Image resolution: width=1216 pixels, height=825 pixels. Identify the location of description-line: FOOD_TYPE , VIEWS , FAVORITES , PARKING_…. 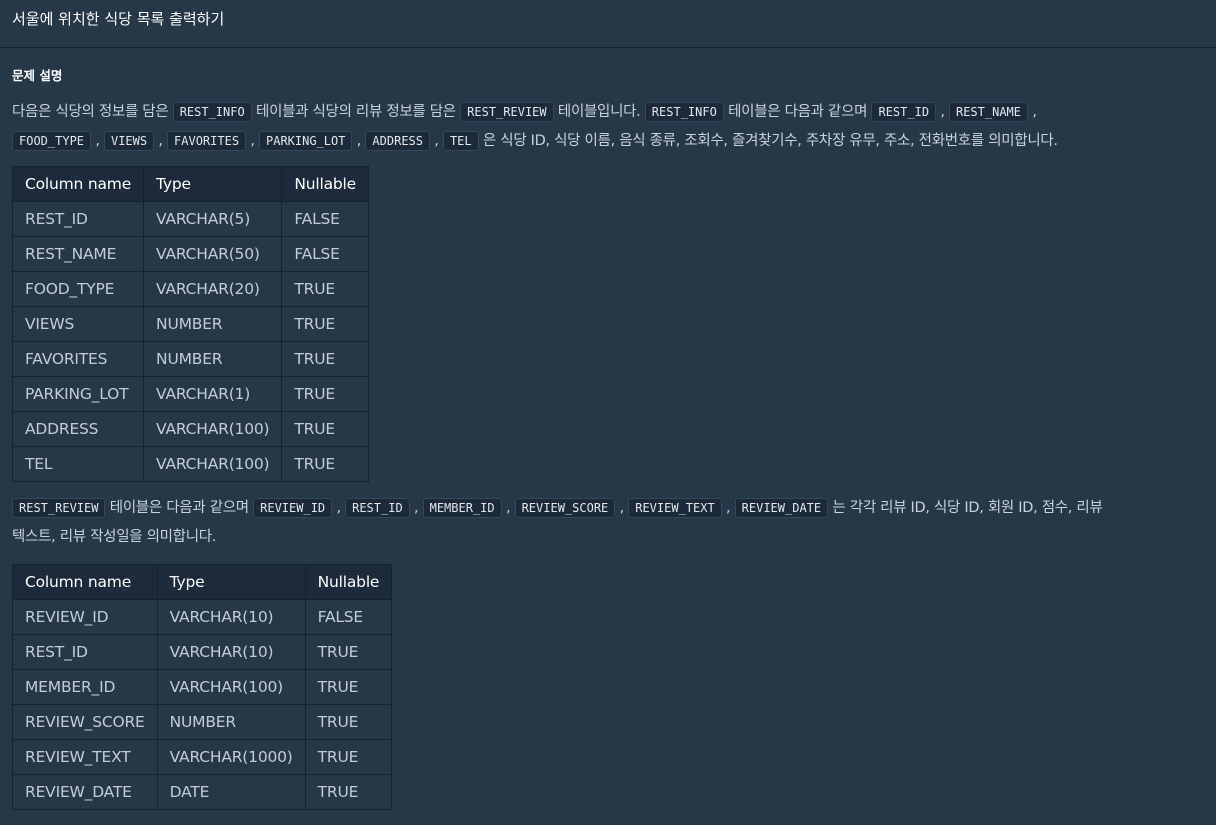
(608, 141).